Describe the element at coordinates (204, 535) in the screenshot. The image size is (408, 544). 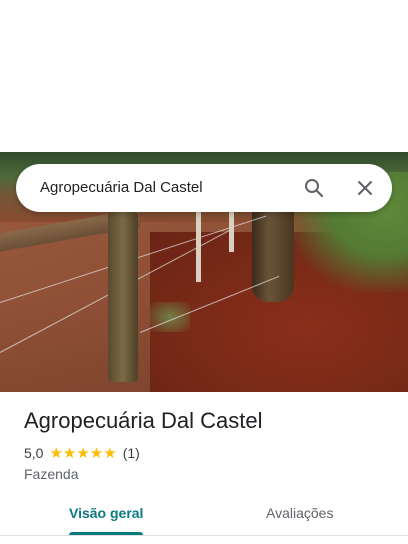
I see `tab-divider` at that location.